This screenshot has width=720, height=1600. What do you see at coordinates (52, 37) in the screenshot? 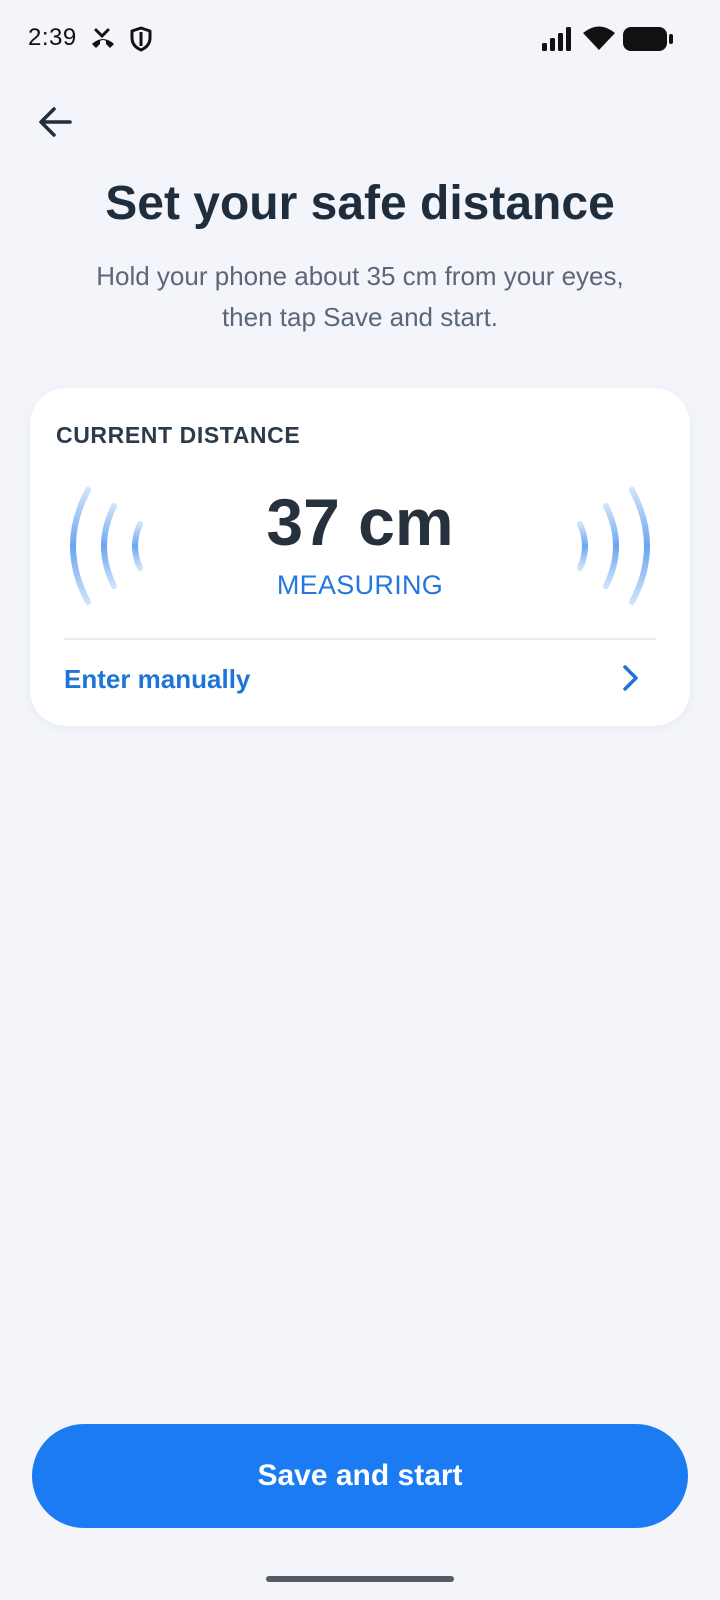
I see `status-time: 2:39` at bounding box center [52, 37].